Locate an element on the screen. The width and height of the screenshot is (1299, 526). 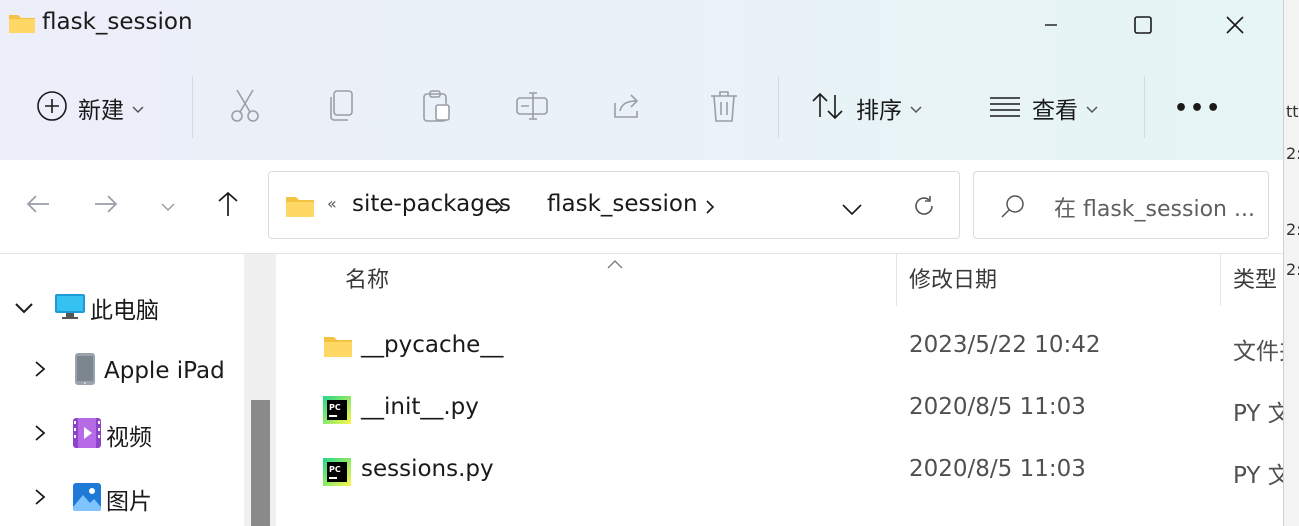
sidebar-item-pictures: 图片 is located at coordinates (93, 499).